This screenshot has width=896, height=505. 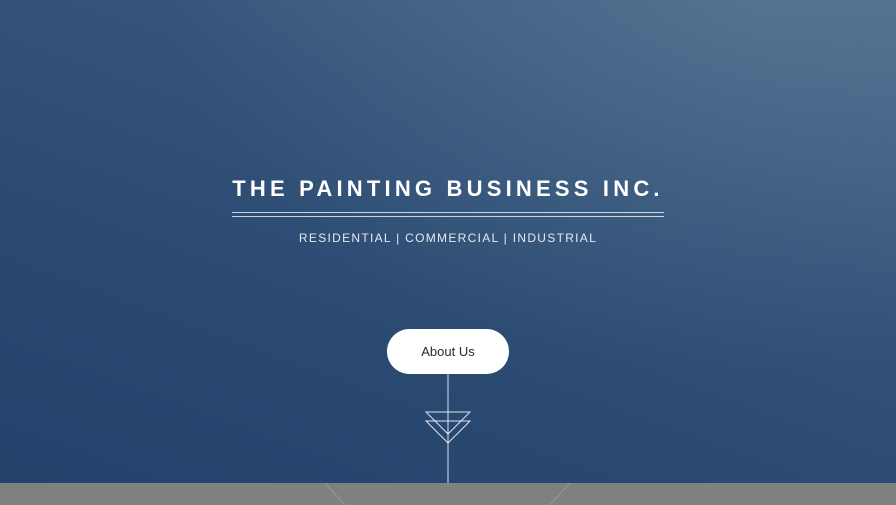 I want to click on site-tagline: RESIDENTIAL | COMMERCIAL | INDUSTRIAL, so click(x=448, y=238).